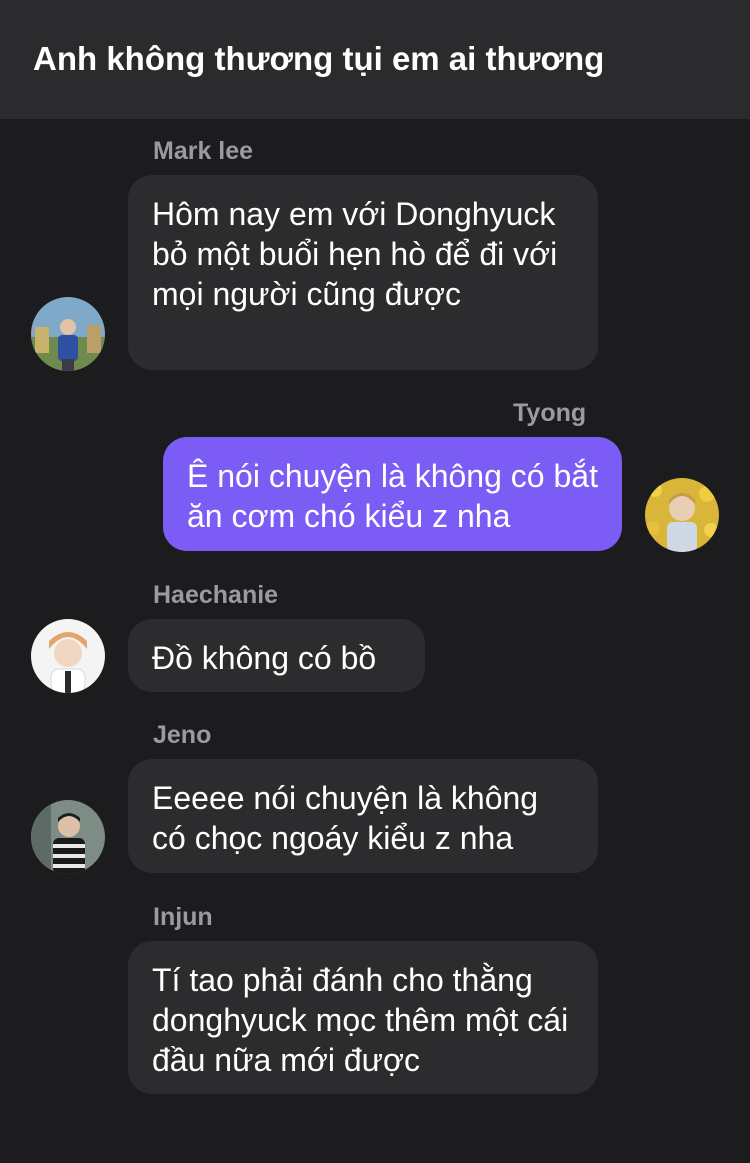 The height and width of the screenshot is (1163, 750). Describe the element at coordinates (682, 515) in the screenshot. I see `avatar-tyong-icon` at that location.